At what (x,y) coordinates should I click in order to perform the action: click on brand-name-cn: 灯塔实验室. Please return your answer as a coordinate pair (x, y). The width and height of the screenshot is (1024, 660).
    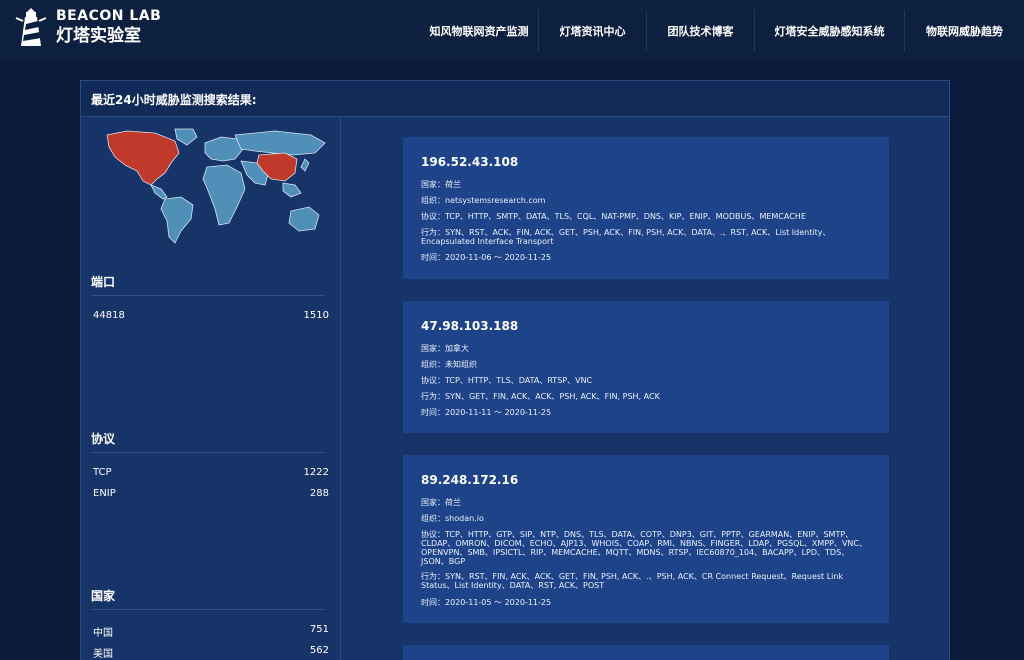
    Looking at the image, I should click on (98, 35).